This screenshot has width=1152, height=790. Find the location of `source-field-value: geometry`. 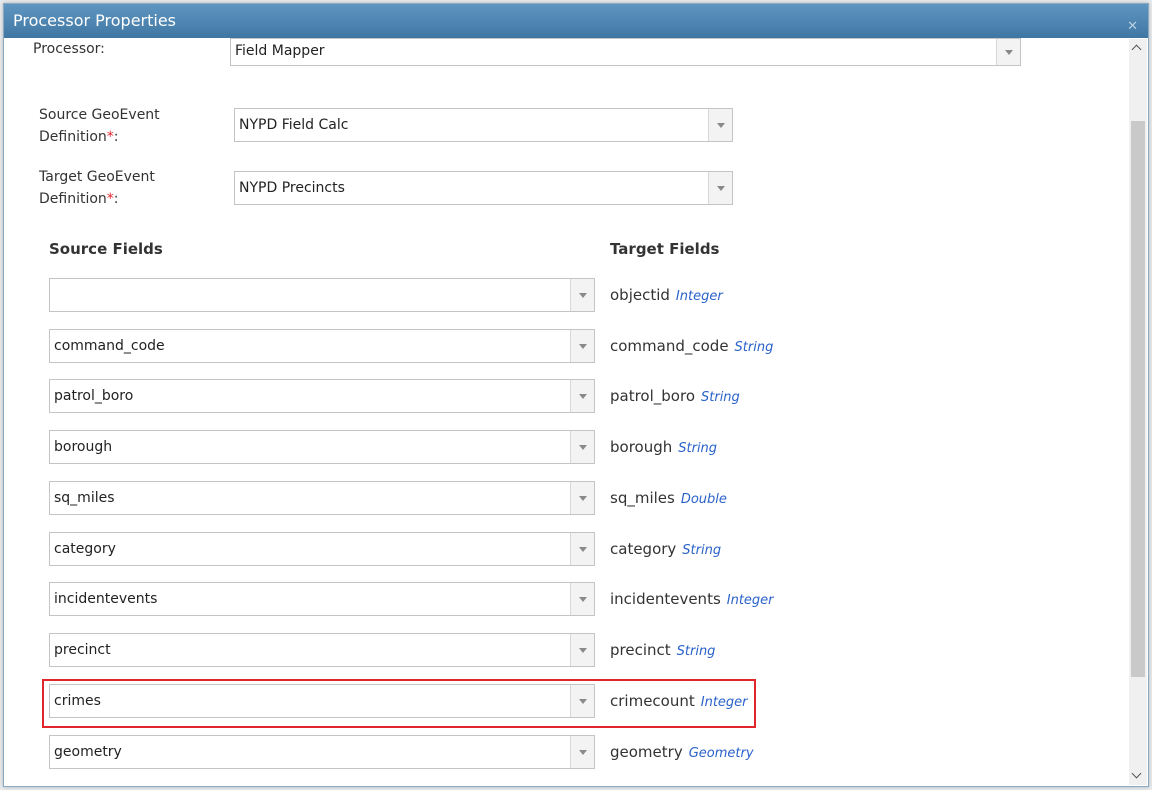

source-field-value: geometry is located at coordinates (88, 752).